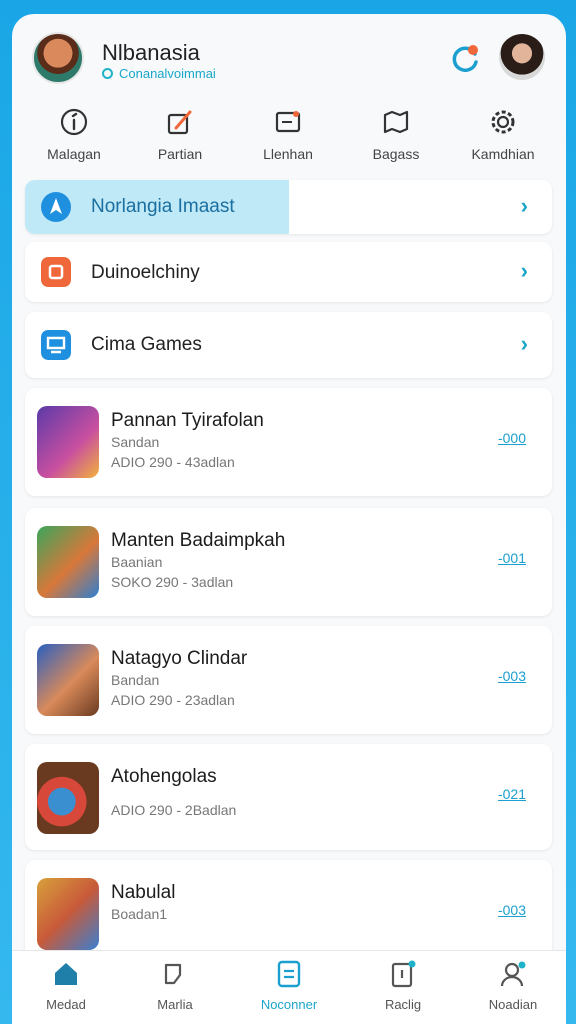 Image resolution: width=576 pixels, height=1024 pixels. What do you see at coordinates (173, 700) in the screenshot?
I see `game-meta: ADIO 290 - 23adlan` at bounding box center [173, 700].